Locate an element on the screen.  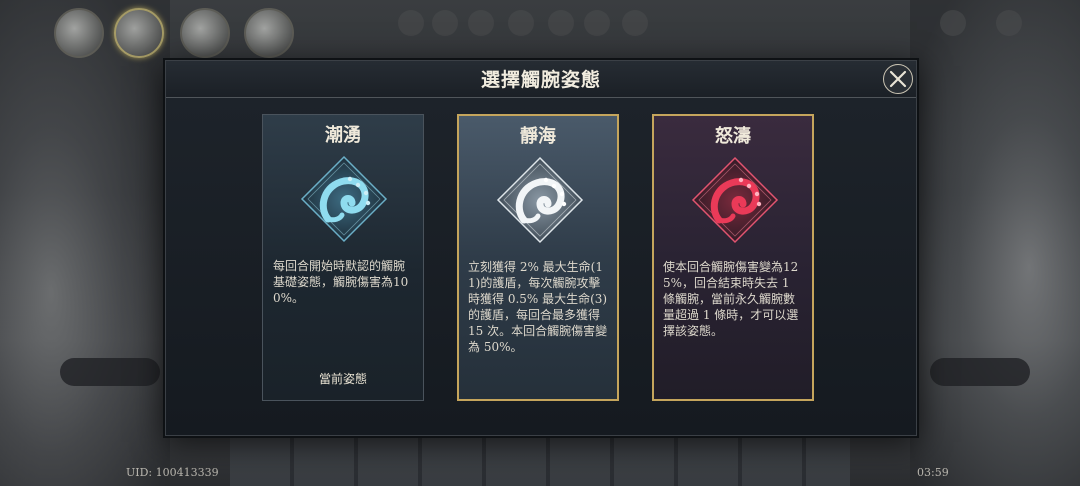
close-x-icon is located at coordinates (898, 79).